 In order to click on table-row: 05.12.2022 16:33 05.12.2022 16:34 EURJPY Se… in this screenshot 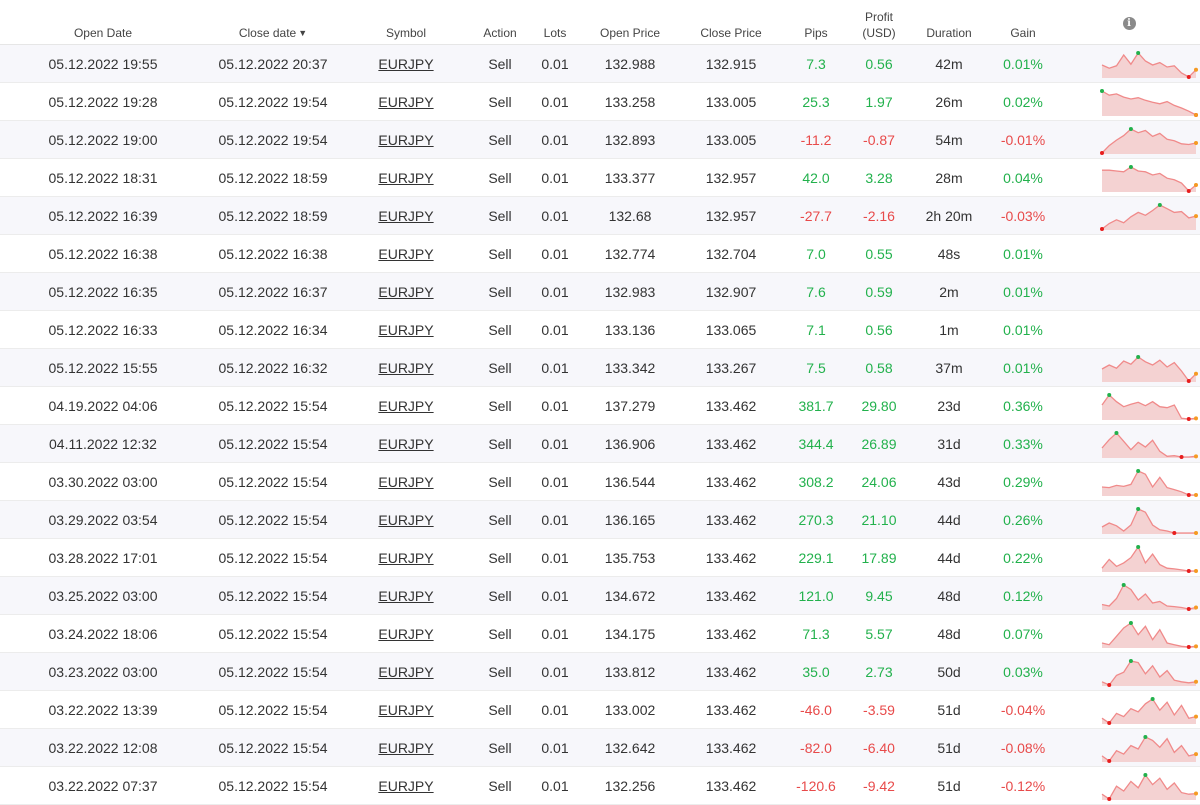, I will do `click(600, 329)`.